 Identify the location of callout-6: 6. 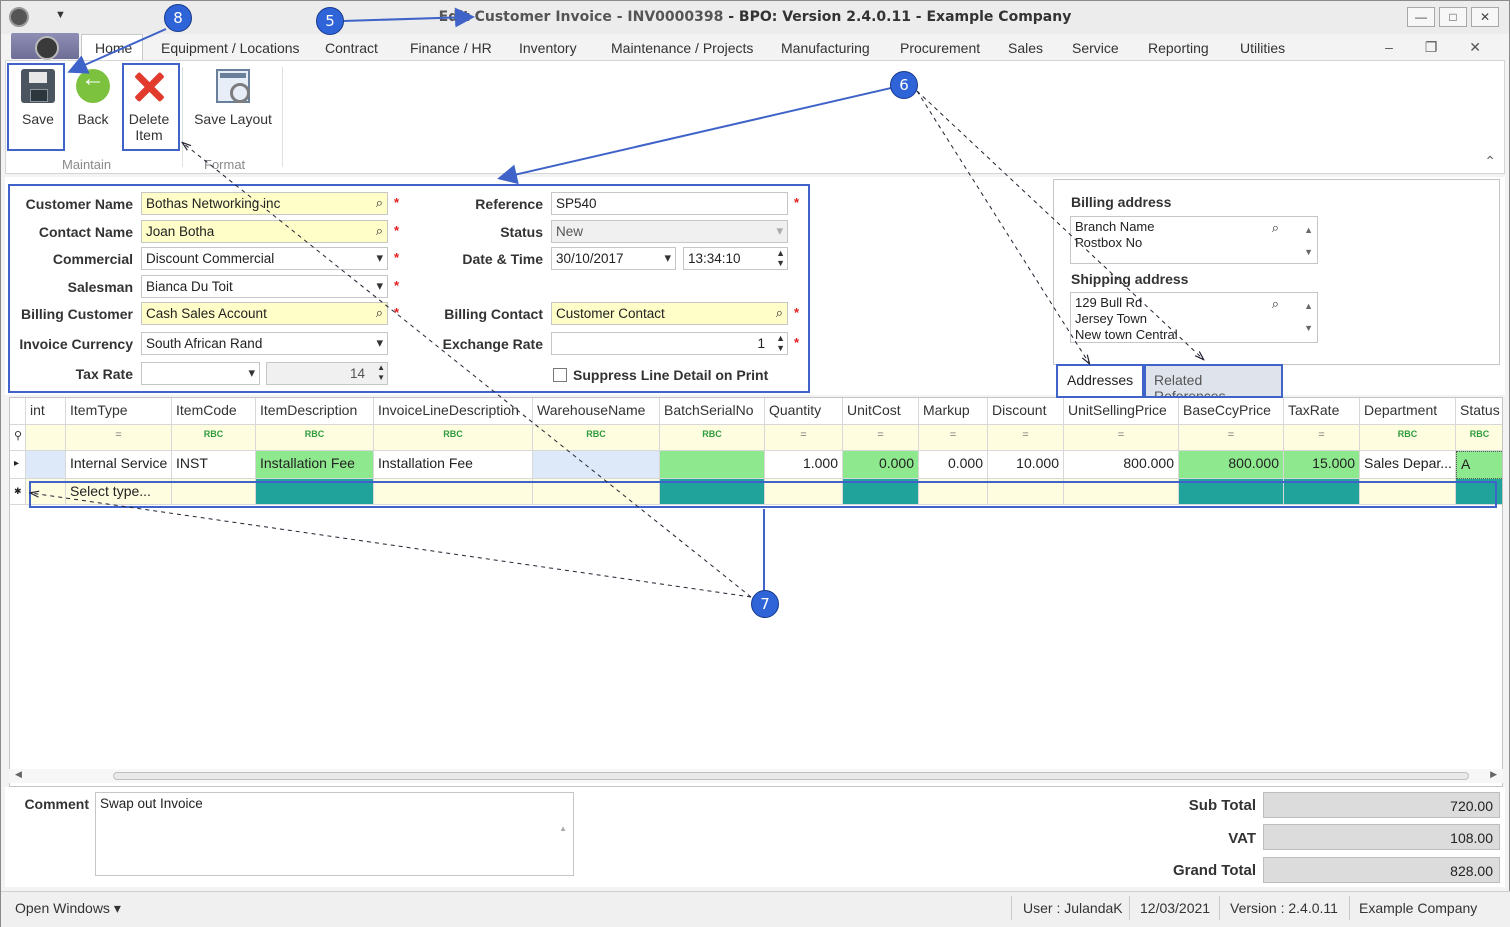
(904, 85).